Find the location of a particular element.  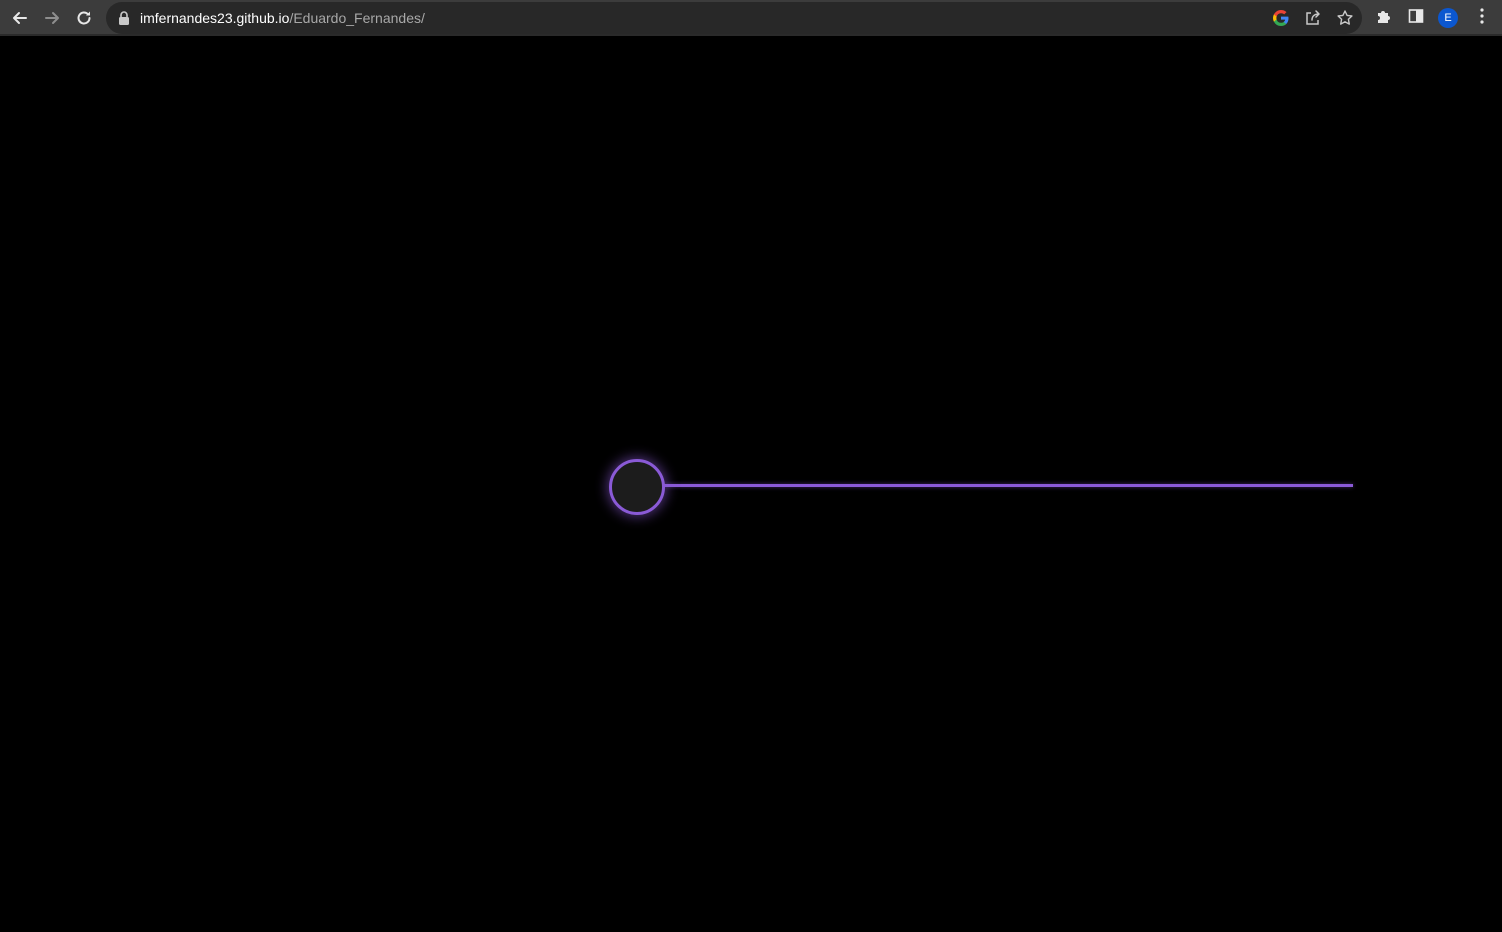

share-icon is located at coordinates (1313, 18).